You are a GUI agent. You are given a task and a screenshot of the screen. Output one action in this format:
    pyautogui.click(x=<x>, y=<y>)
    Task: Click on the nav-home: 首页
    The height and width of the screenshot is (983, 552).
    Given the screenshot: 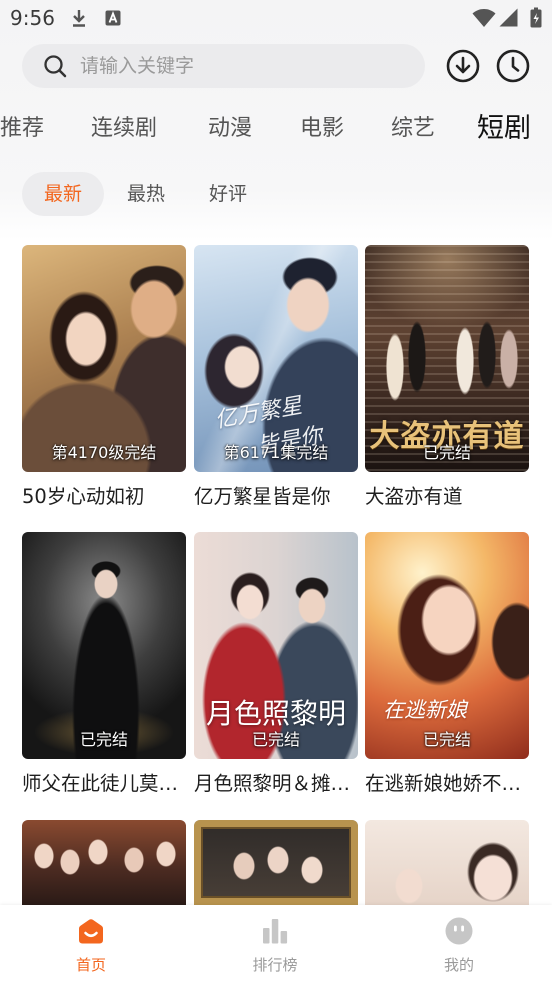 What is the action you would take?
    pyautogui.click(x=91, y=944)
    